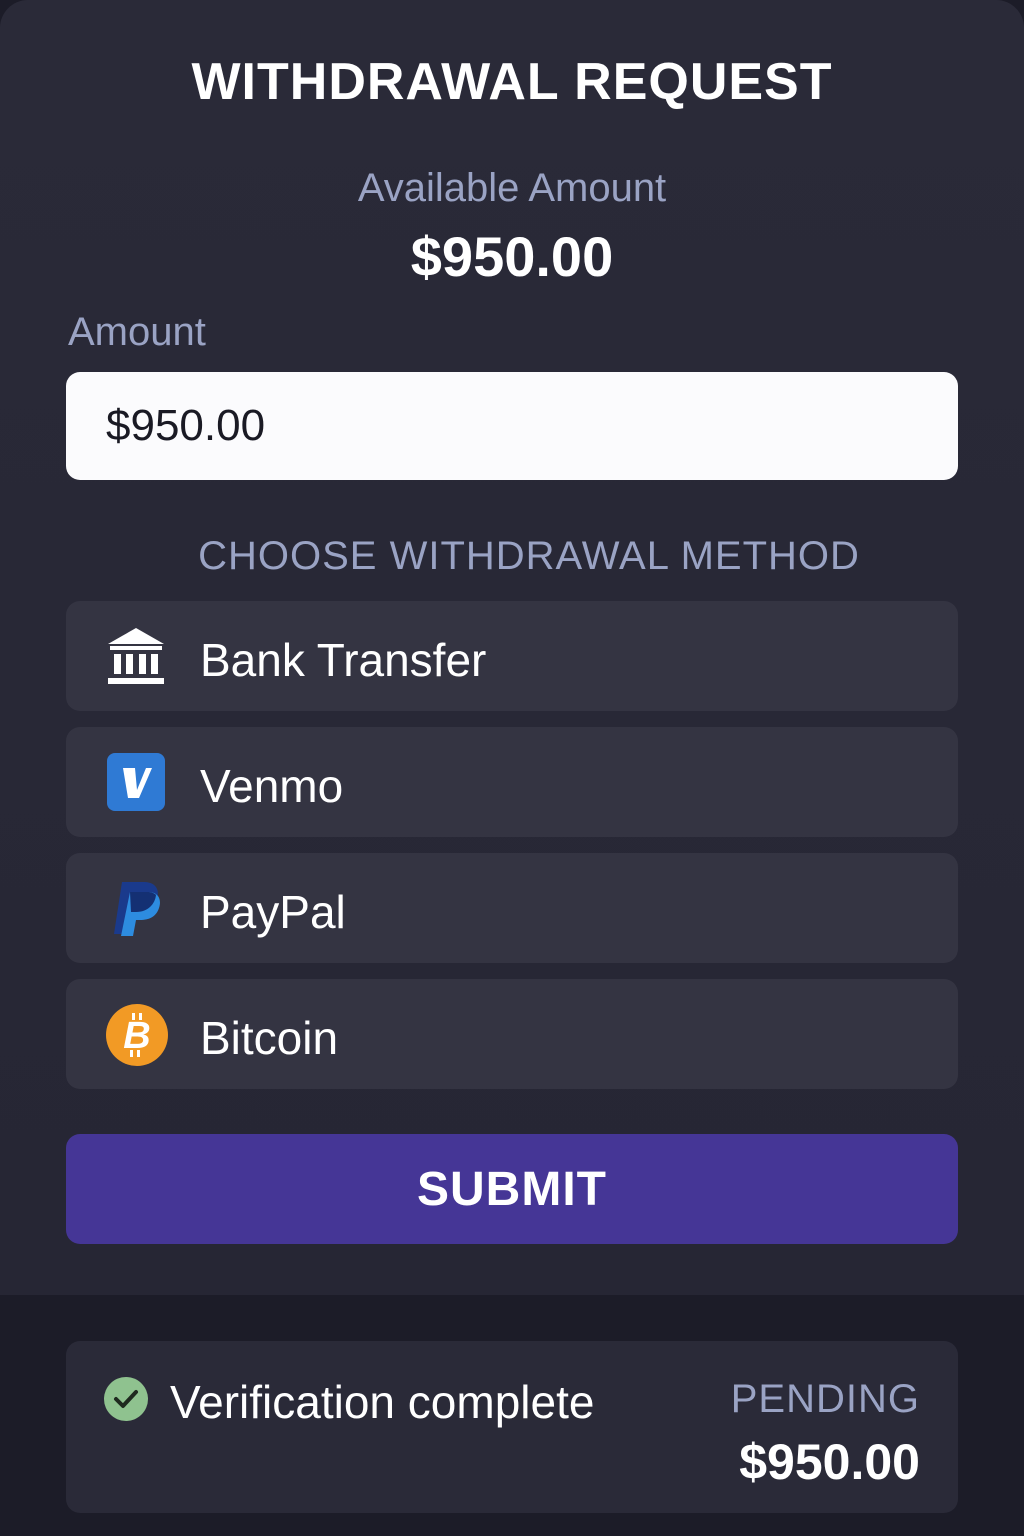 The image size is (1024, 1536). I want to click on submit-button: SUBMIT, so click(512, 1189).